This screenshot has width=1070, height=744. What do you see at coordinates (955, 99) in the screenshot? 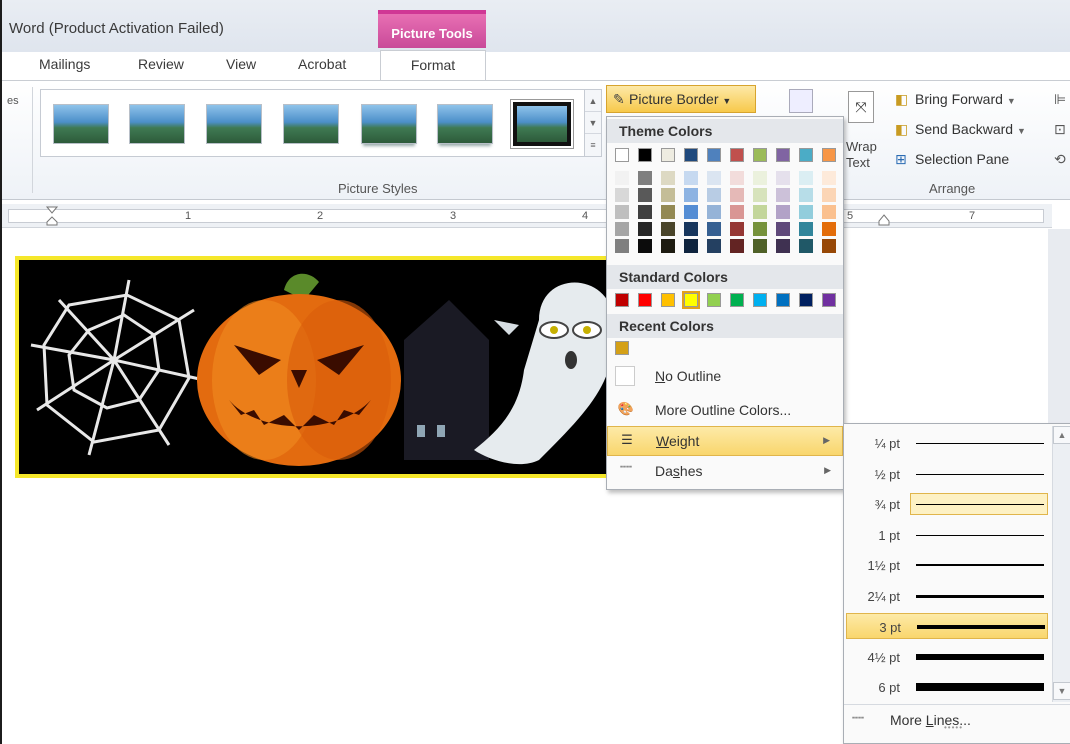
I see `bring-forward-button: ◧ Bring Forward ▼` at bounding box center [955, 99].